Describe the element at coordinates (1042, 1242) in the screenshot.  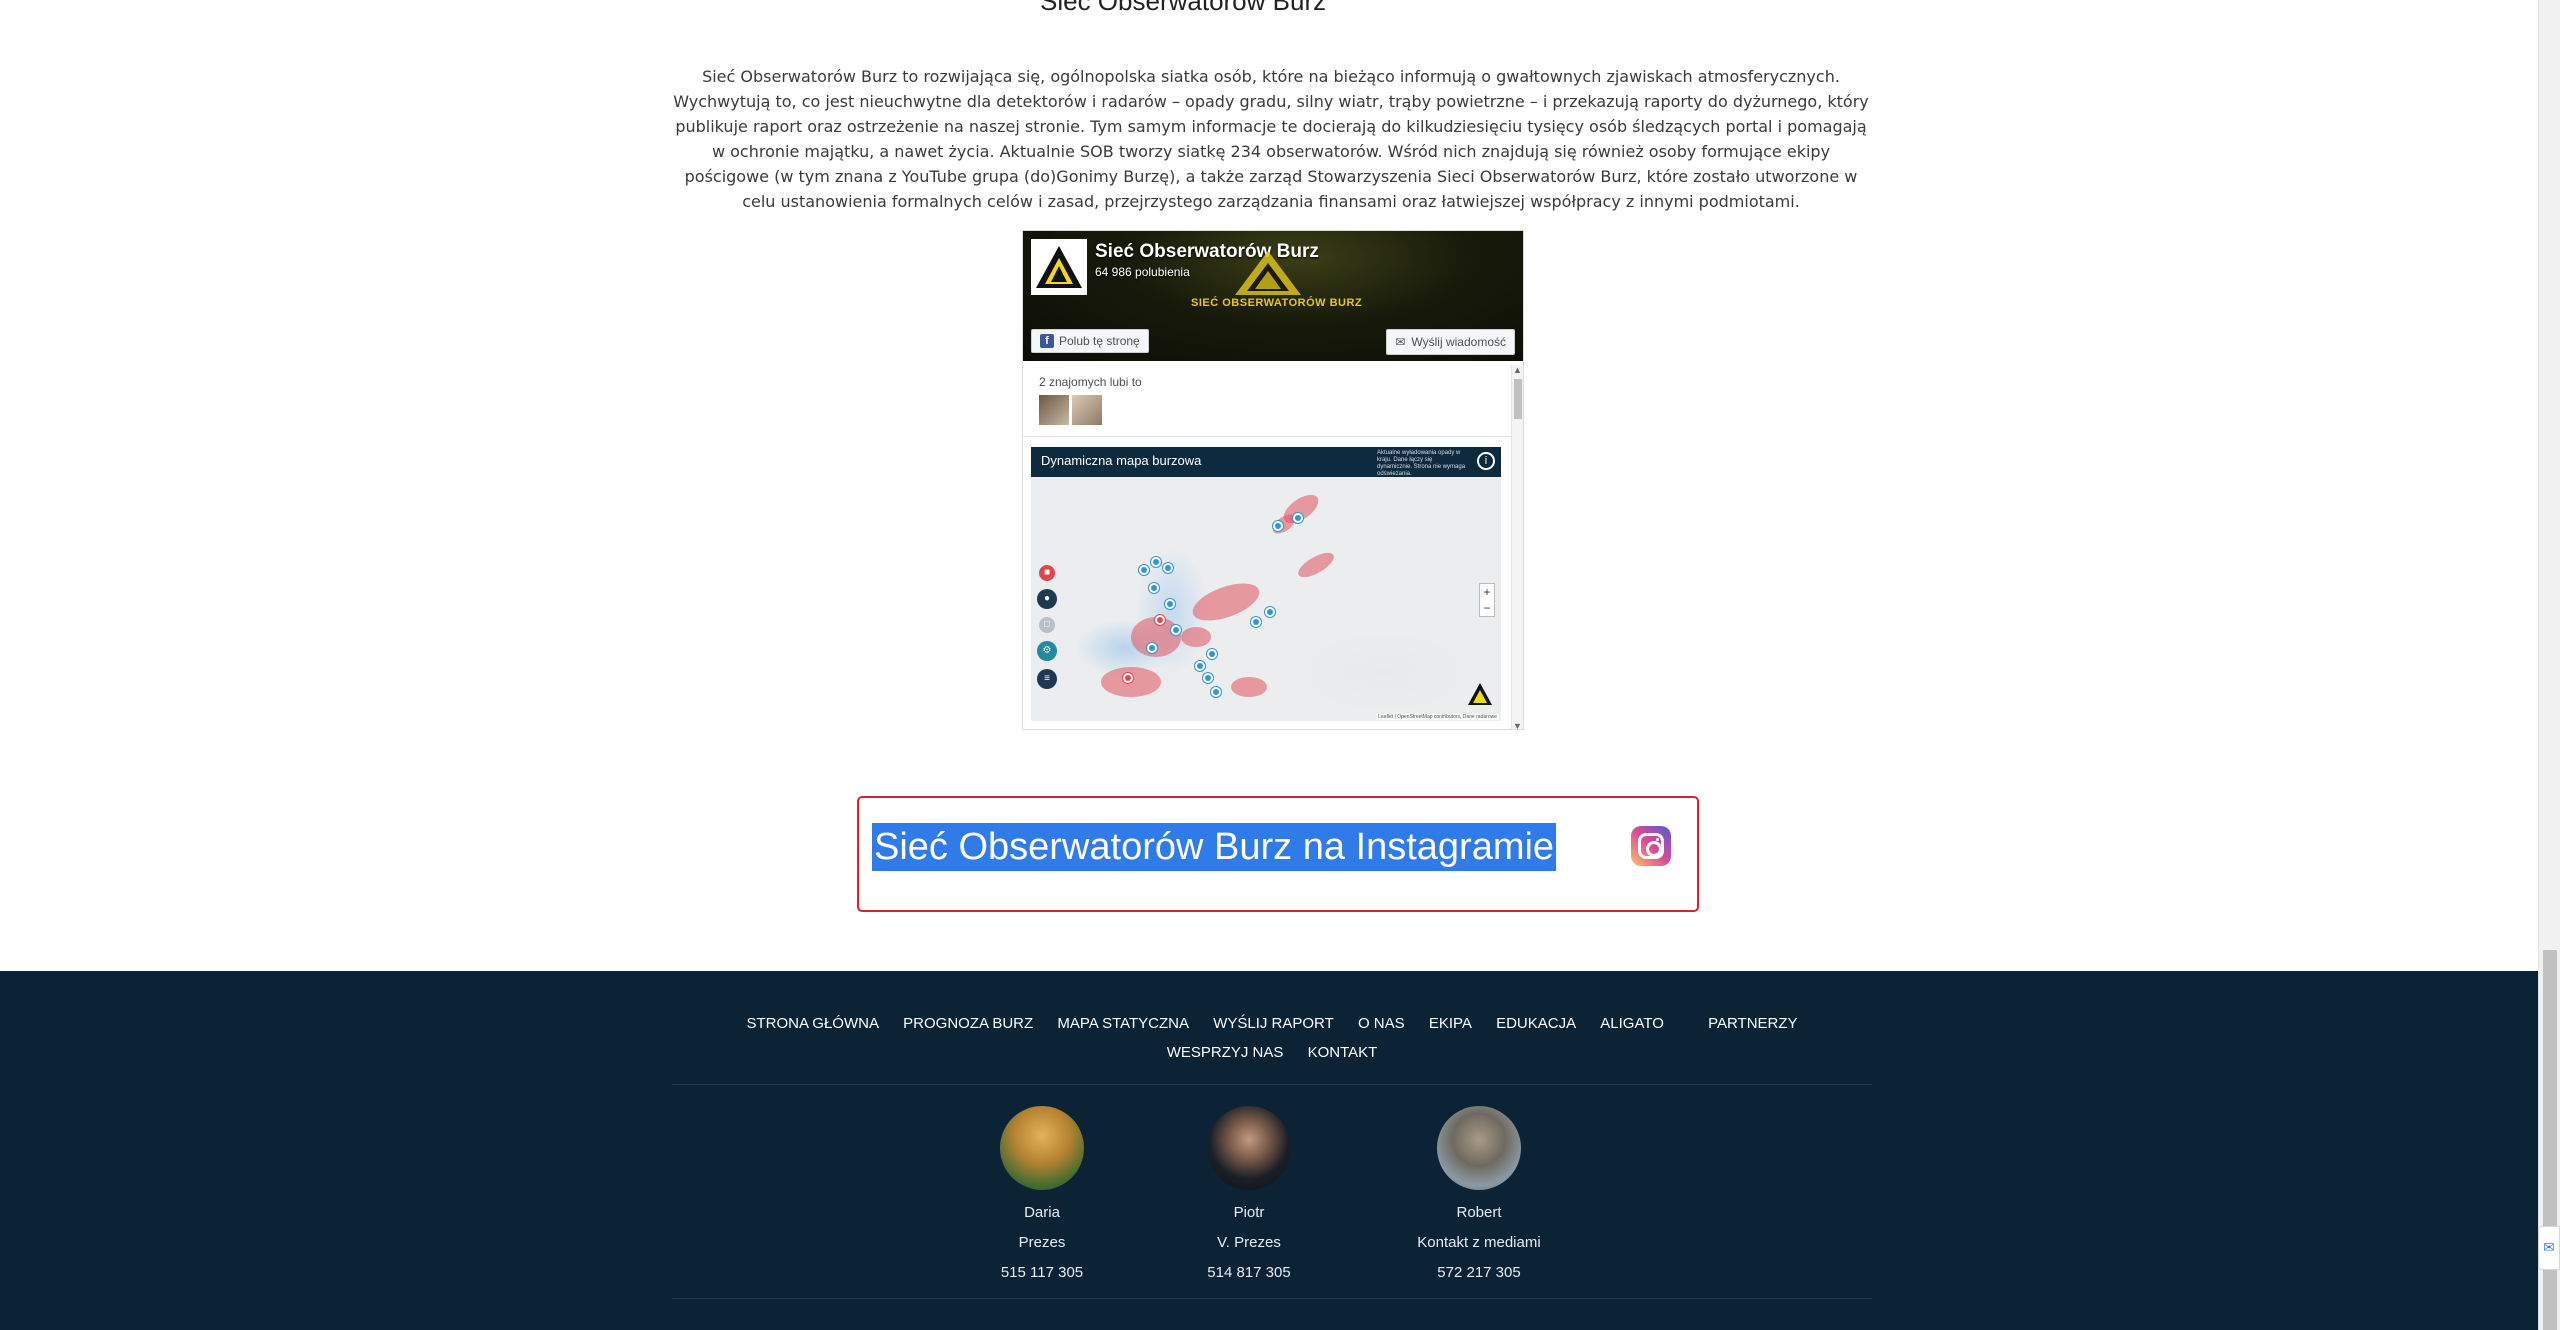
I see `contact-role: Prezes` at that location.